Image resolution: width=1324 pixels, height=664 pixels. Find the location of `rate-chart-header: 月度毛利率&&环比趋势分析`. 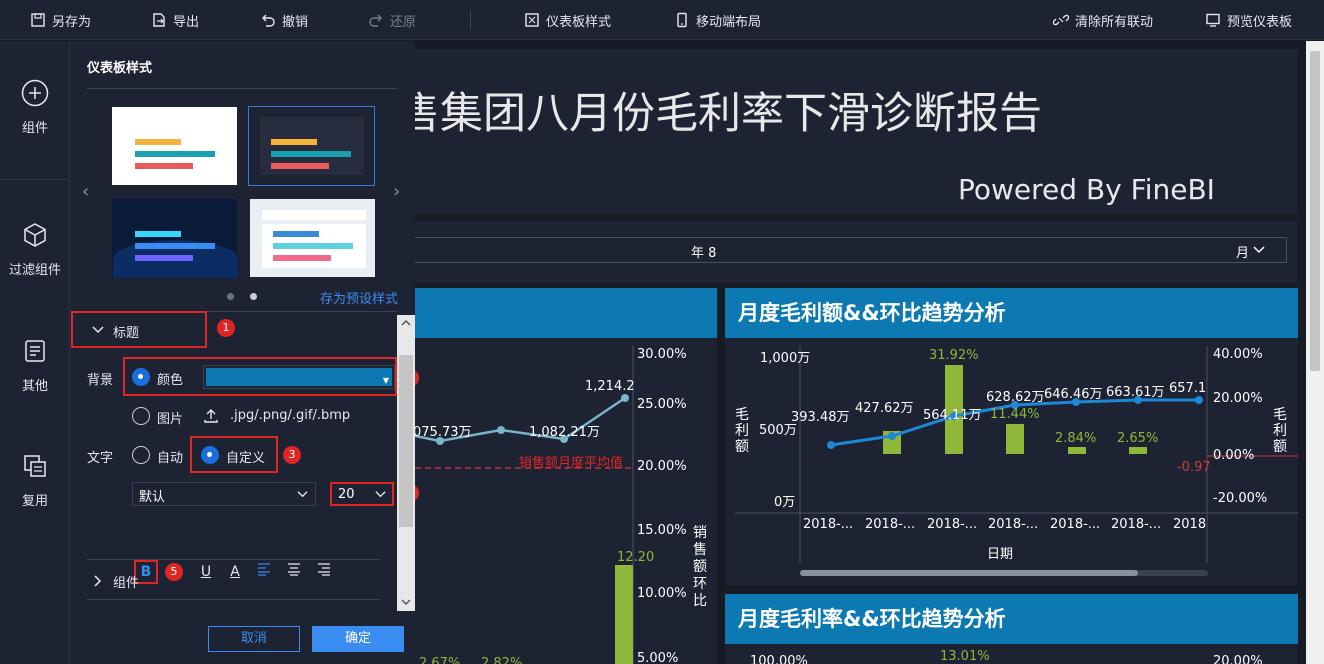

rate-chart-header: 月度毛利率&&环比趋势分析 is located at coordinates (1011, 619).